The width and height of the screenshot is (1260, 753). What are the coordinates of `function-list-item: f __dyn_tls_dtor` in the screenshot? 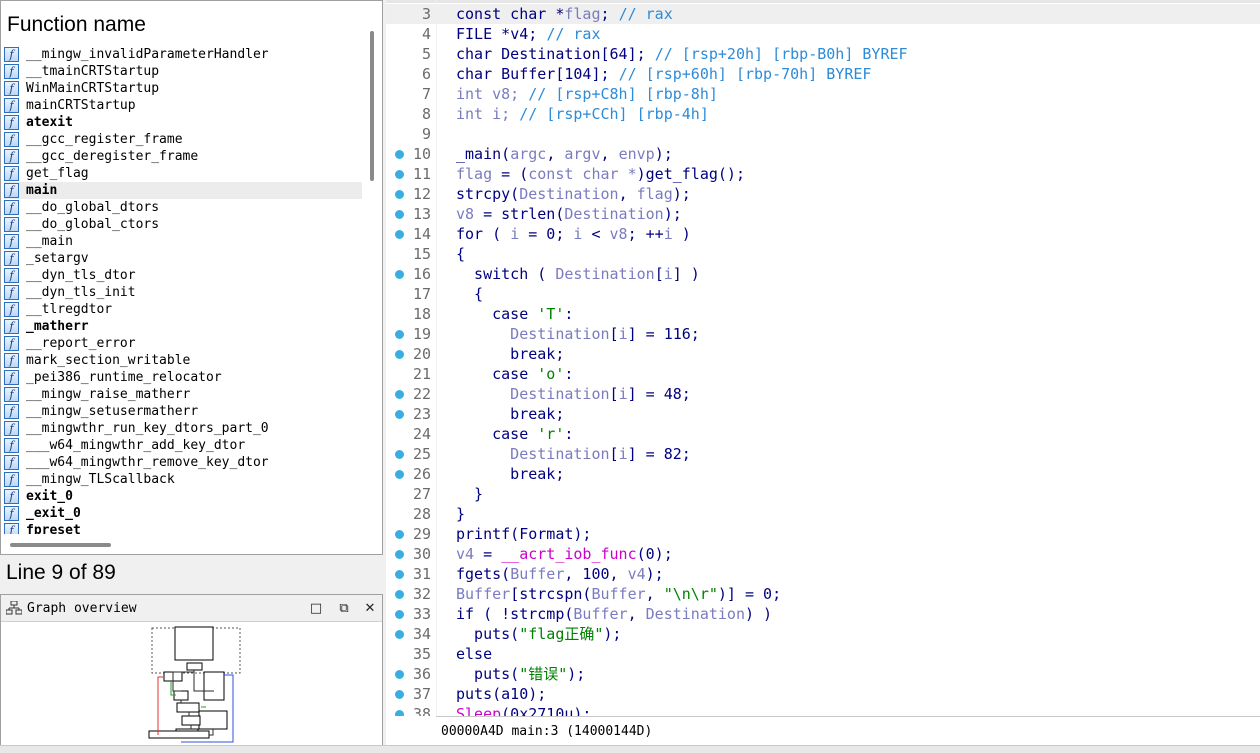 It's located at (183, 275).